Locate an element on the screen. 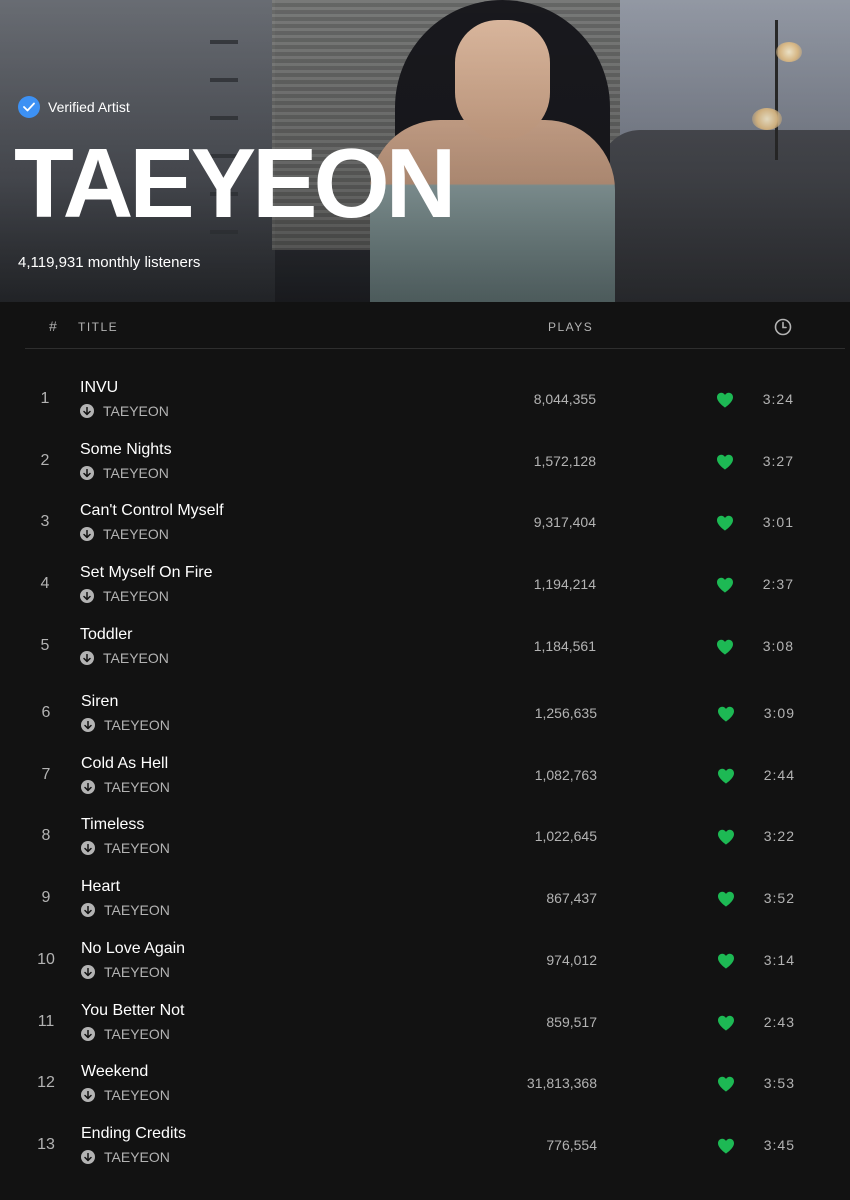  track-plays: 776,554 is located at coordinates (571, 1145).